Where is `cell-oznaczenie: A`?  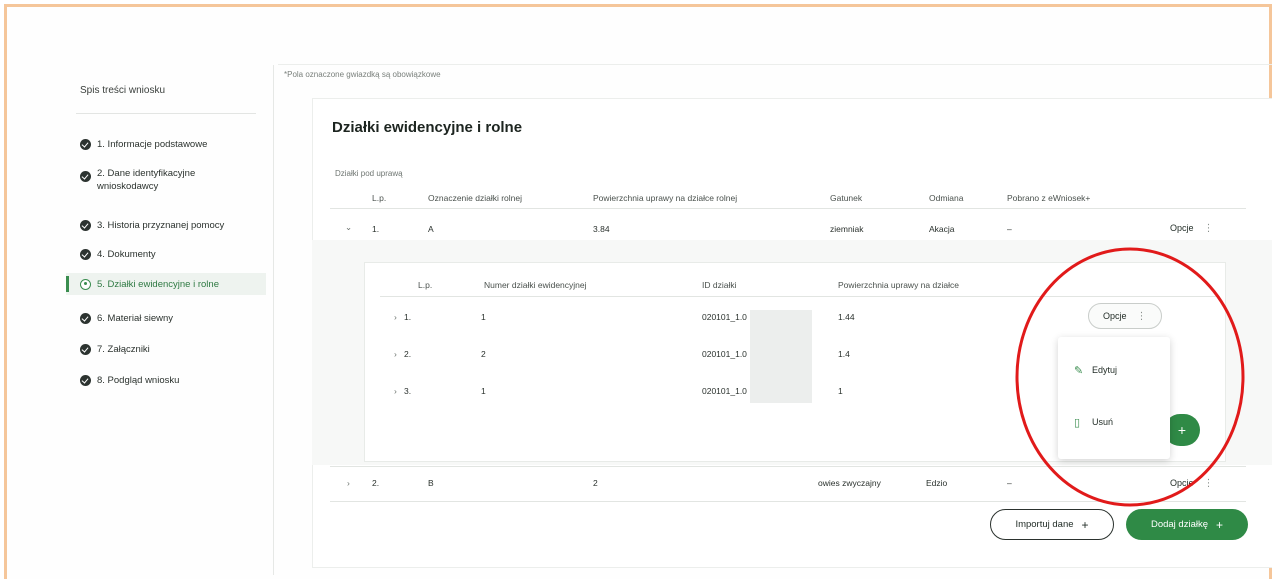 cell-oznaczenie: A is located at coordinates (431, 229).